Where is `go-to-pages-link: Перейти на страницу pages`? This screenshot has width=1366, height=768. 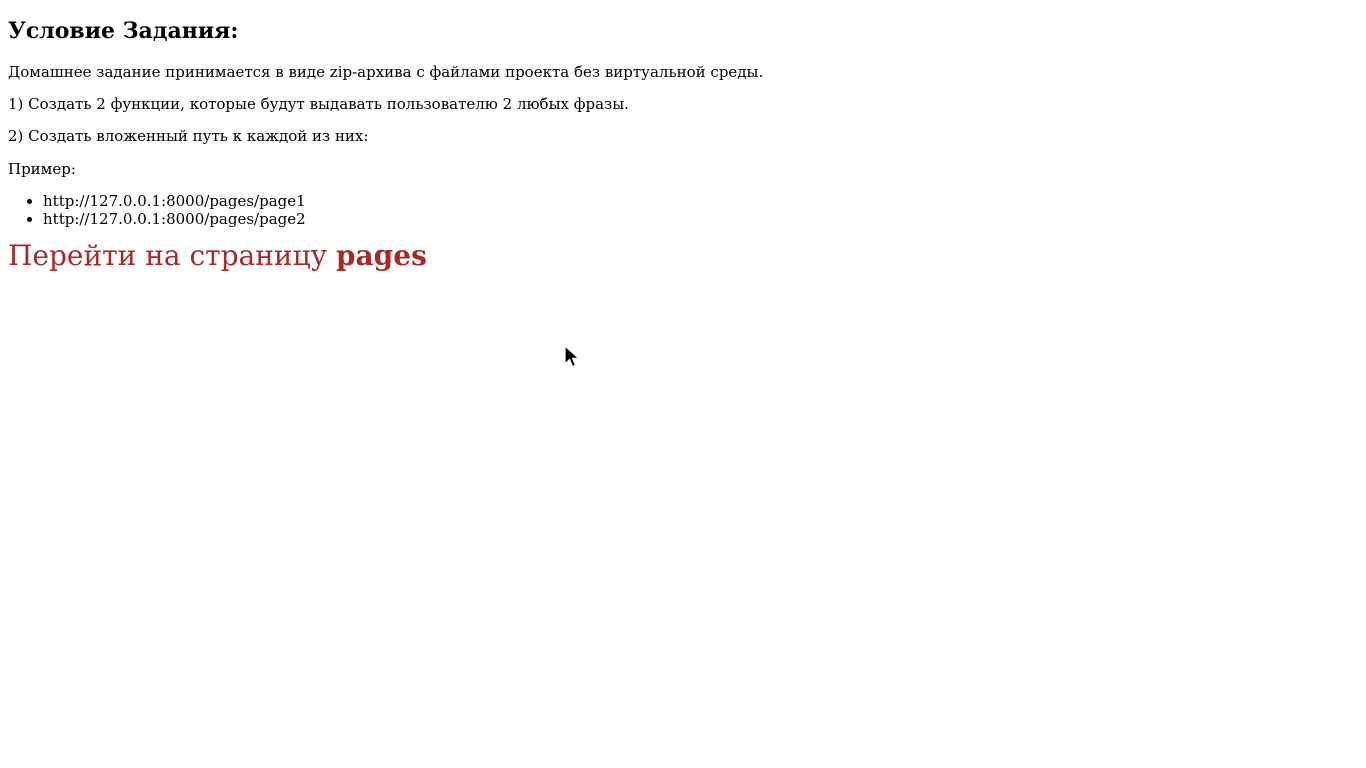
go-to-pages-link: Перейти на страницу pages is located at coordinates (217, 256).